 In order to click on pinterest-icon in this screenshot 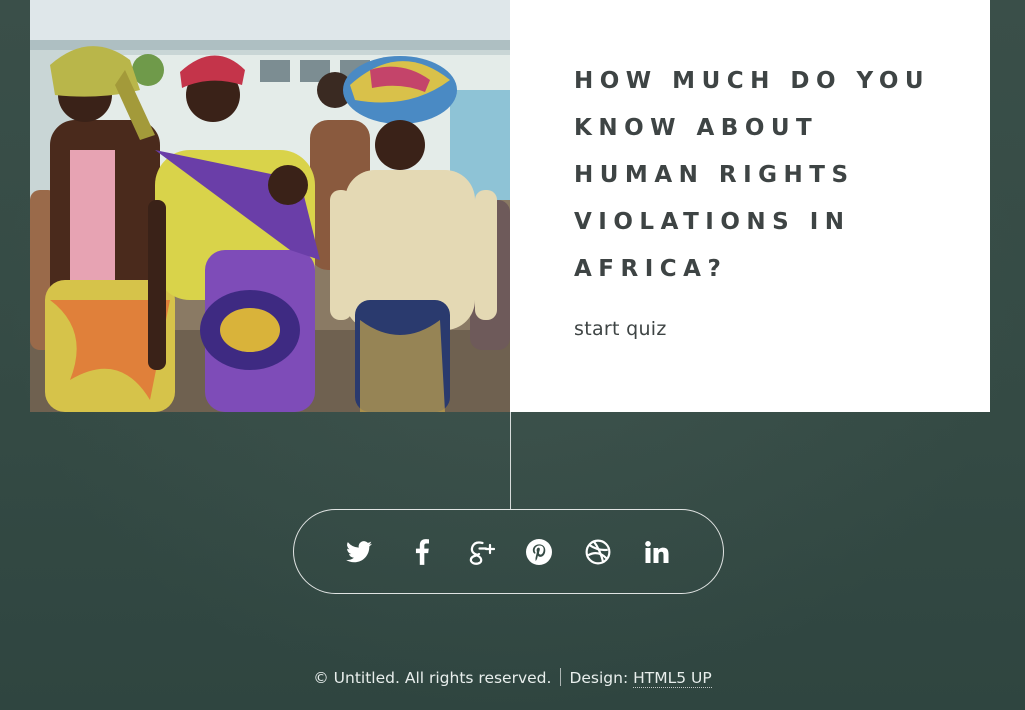, I will do `click(539, 552)`.